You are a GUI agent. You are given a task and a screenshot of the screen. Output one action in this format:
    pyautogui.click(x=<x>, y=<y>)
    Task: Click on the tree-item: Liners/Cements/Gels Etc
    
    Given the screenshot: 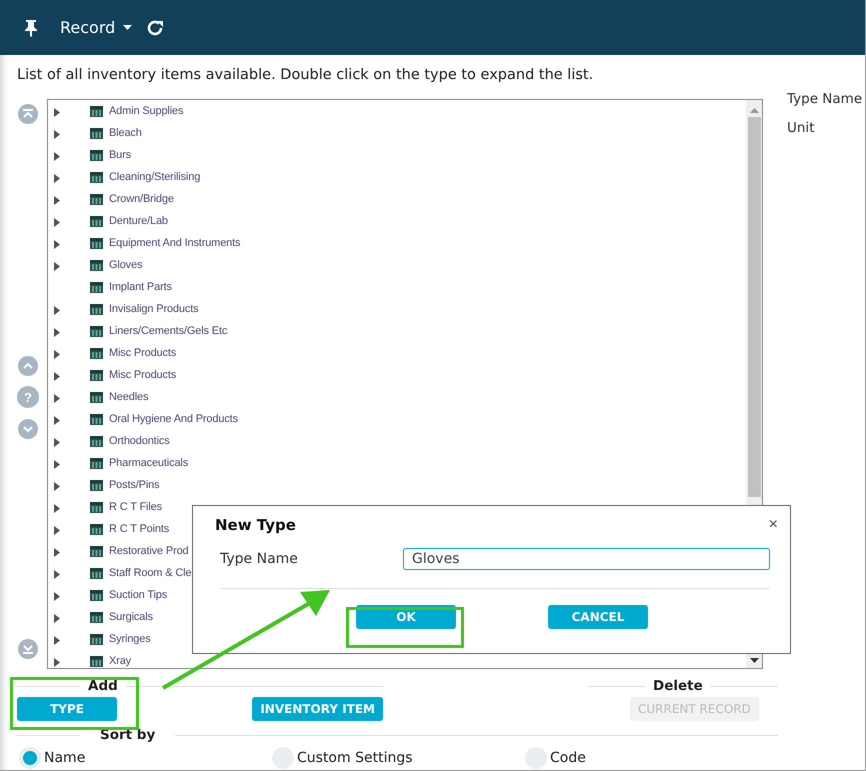 What is the action you would take?
    pyautogui.click(x=168, y=331)
    